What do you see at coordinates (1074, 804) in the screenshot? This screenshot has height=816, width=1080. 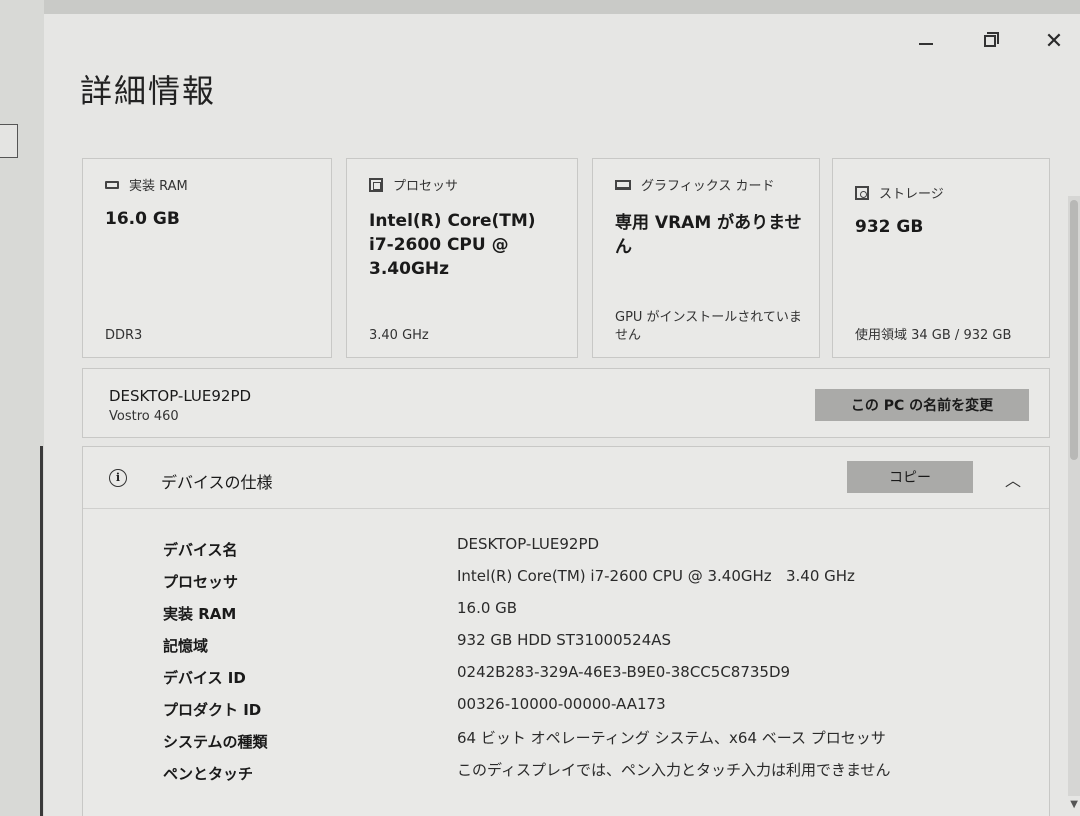 I see `scroll-down-icon: ▼` at bounding box center [1074, 804].